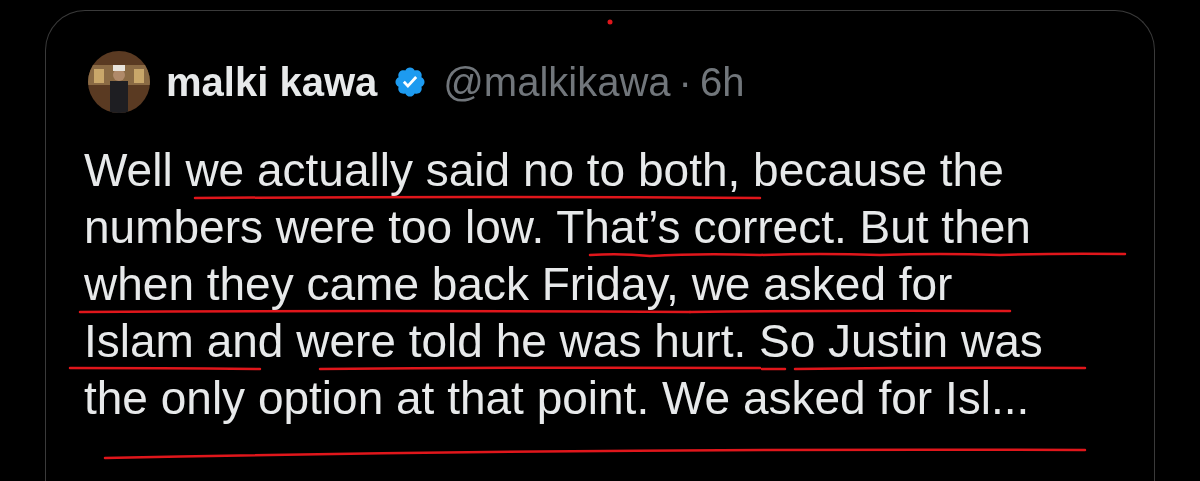 The width and height of the screenshot is (1200, 481). What do you see at coordinates (563, 341) in the screenshot?
I see `post-text-line: Islam and were told he was hurt. So Justin was` at bounding box center [563, 341].